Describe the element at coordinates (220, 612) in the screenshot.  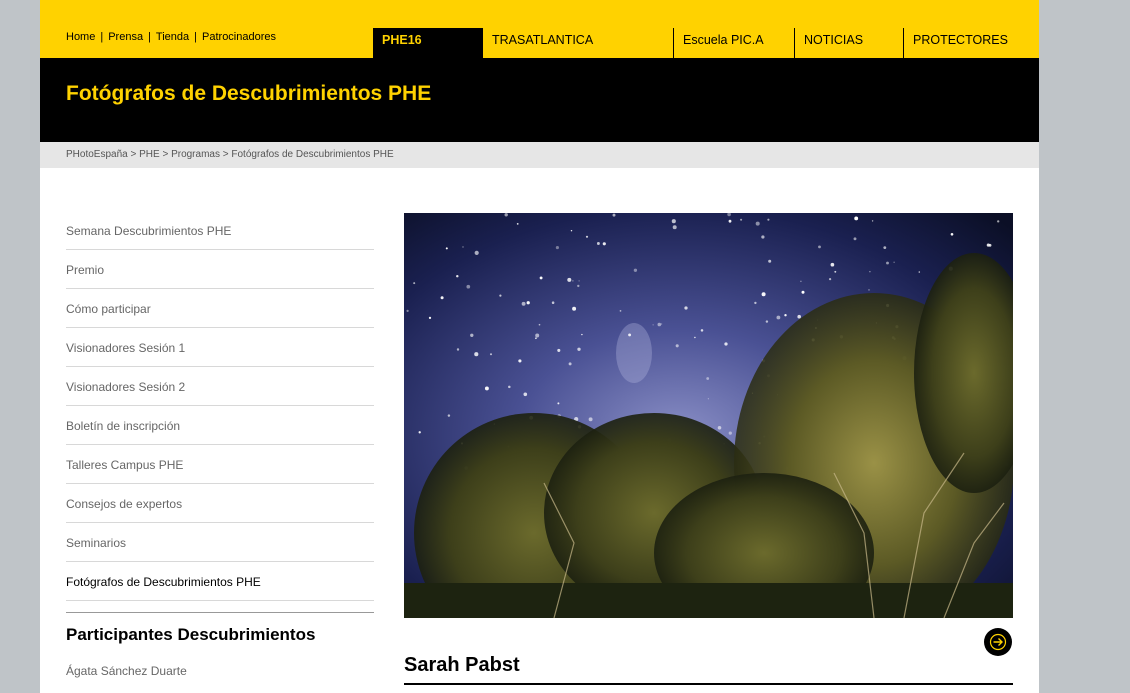
I see `sidebar-divider` at that location.